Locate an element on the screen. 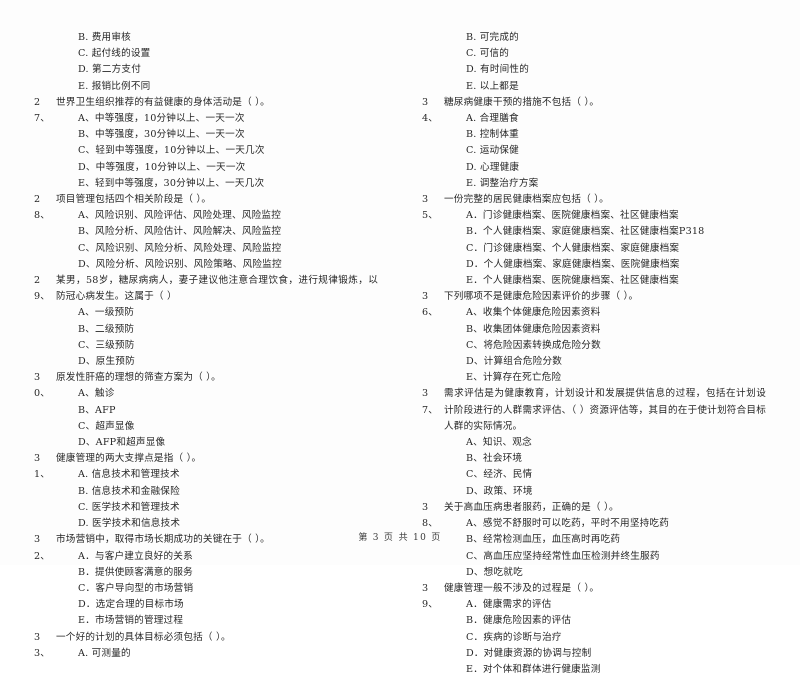 This screenshot has width=800, height=678. question-number: 29、 is located at coordinates (42, 289).